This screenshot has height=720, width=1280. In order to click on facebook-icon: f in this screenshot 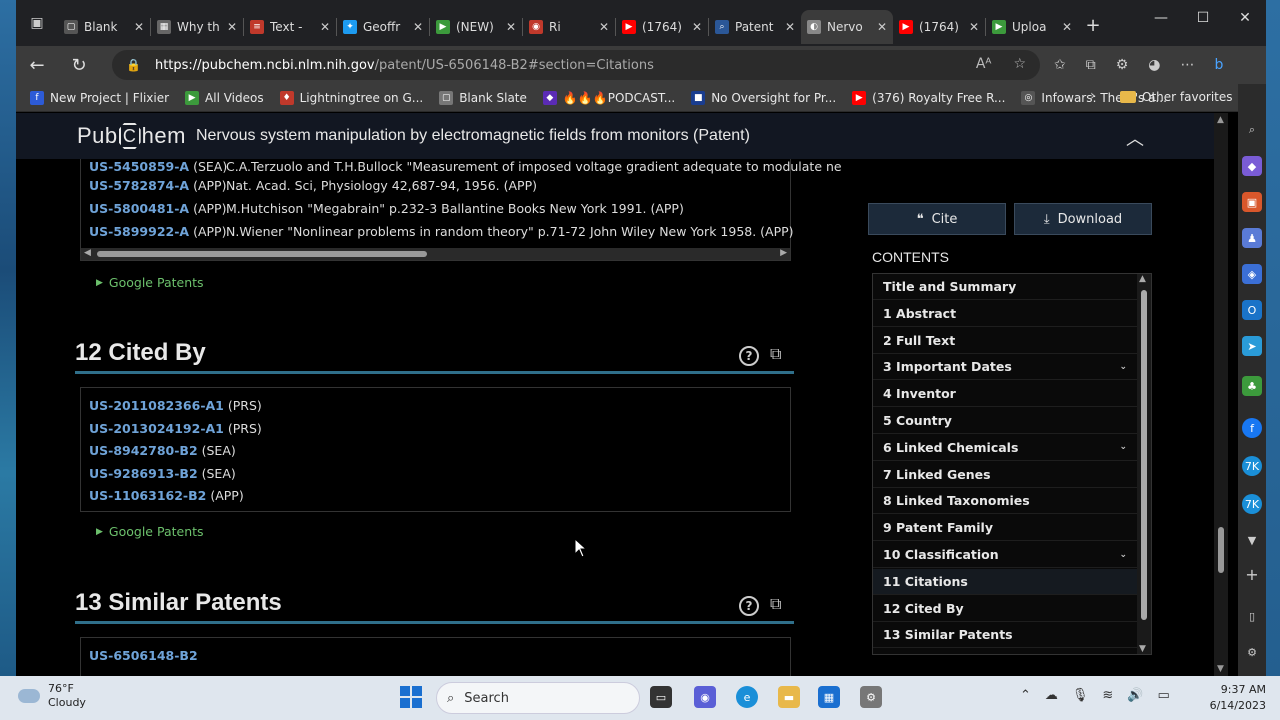, I will do `click(1252, 428)`.